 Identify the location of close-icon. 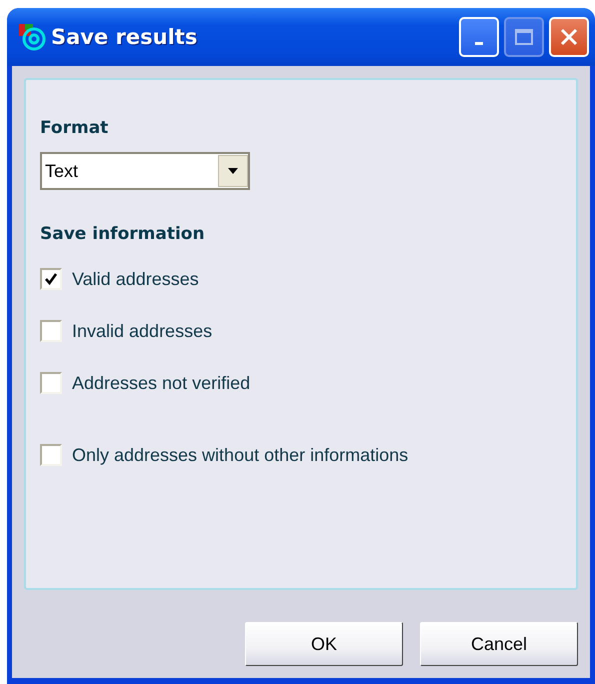
(569, 37).